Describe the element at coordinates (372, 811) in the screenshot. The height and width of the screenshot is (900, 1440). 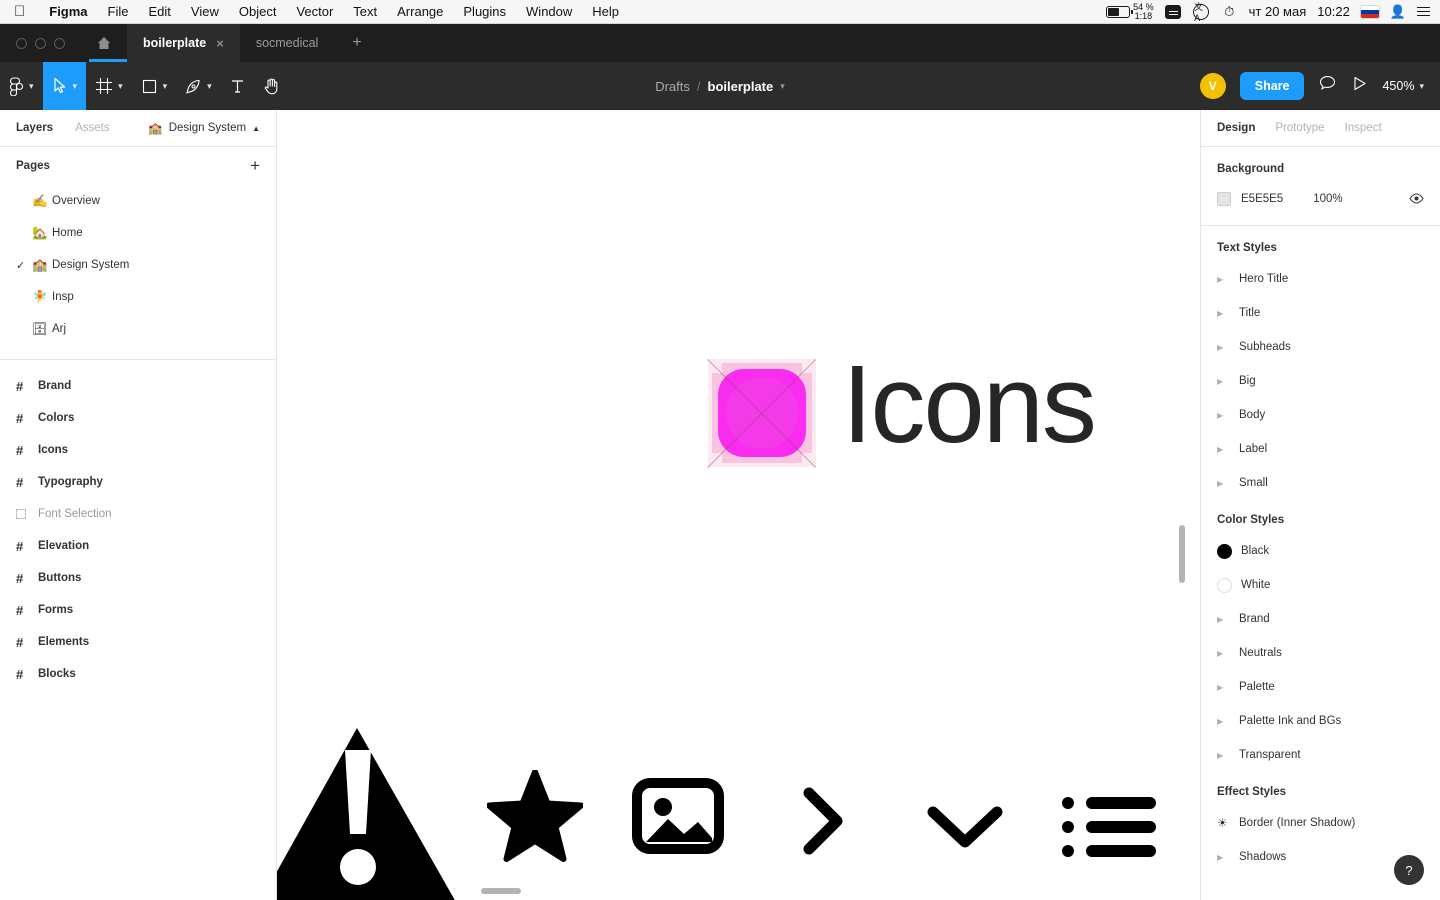
I see `warning-triangle-icon` at that location.